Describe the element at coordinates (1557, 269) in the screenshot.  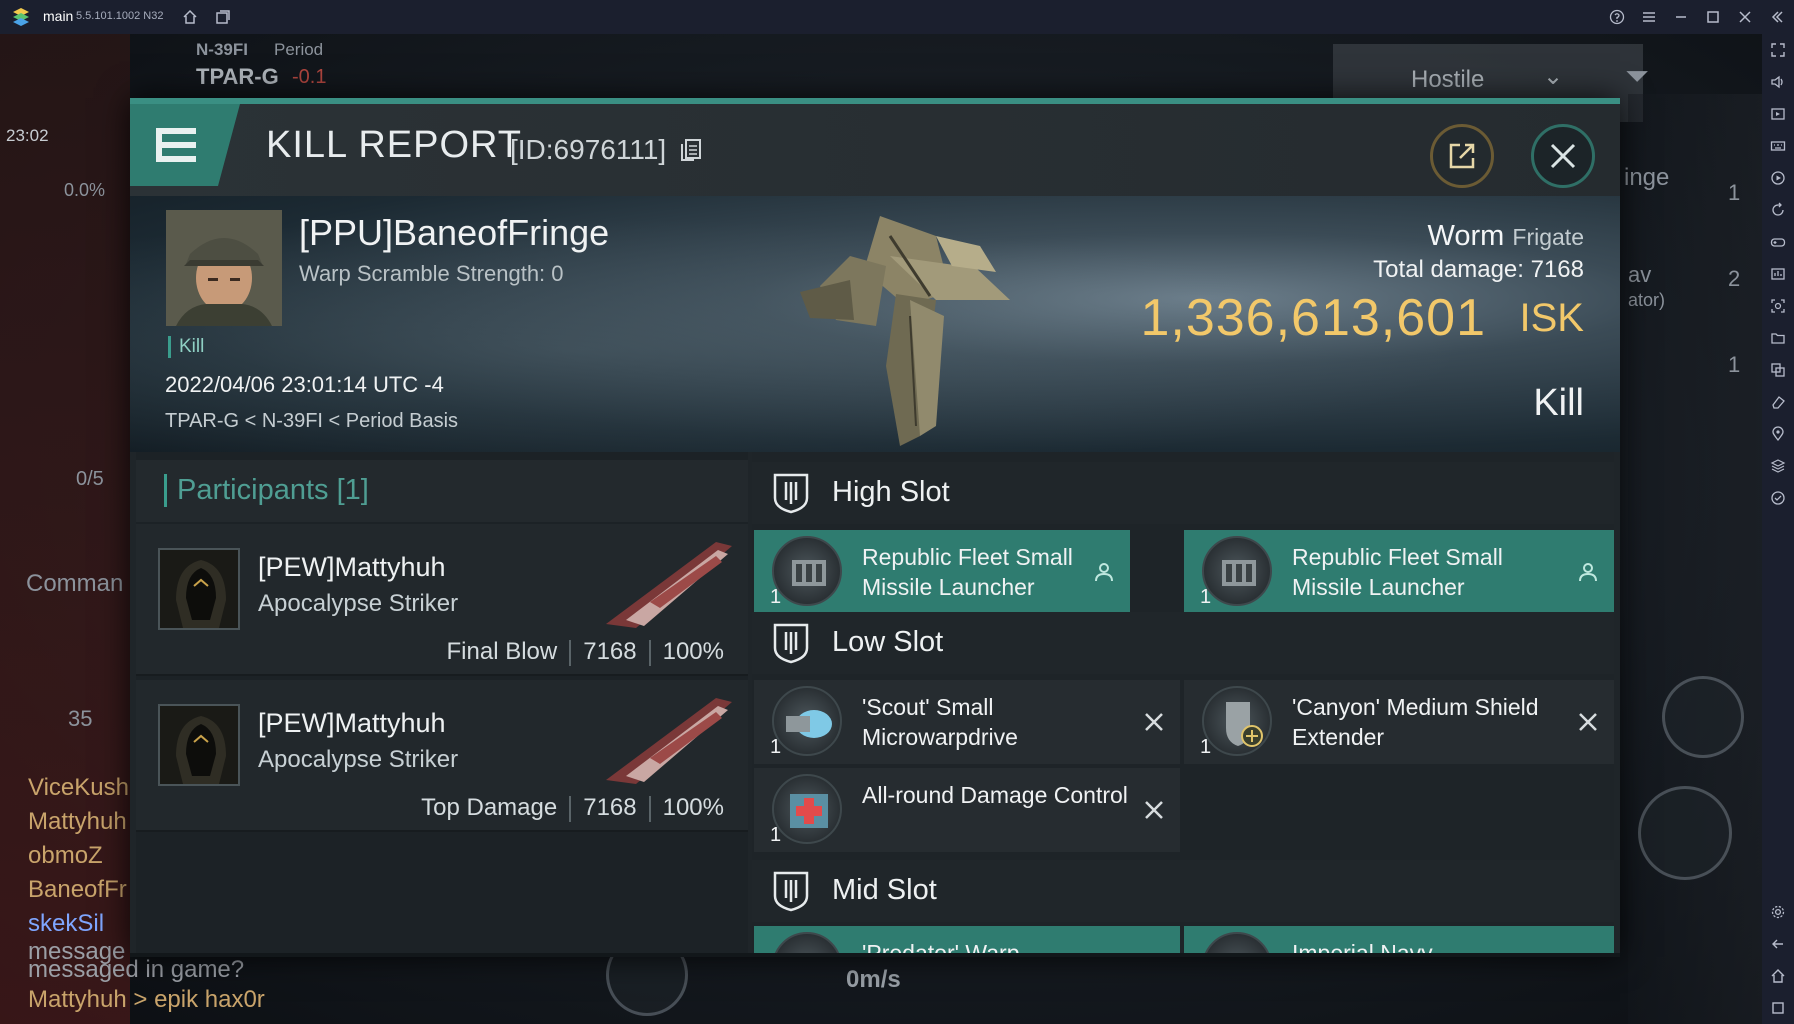
I see `total-damage-value: 7168` at that location.